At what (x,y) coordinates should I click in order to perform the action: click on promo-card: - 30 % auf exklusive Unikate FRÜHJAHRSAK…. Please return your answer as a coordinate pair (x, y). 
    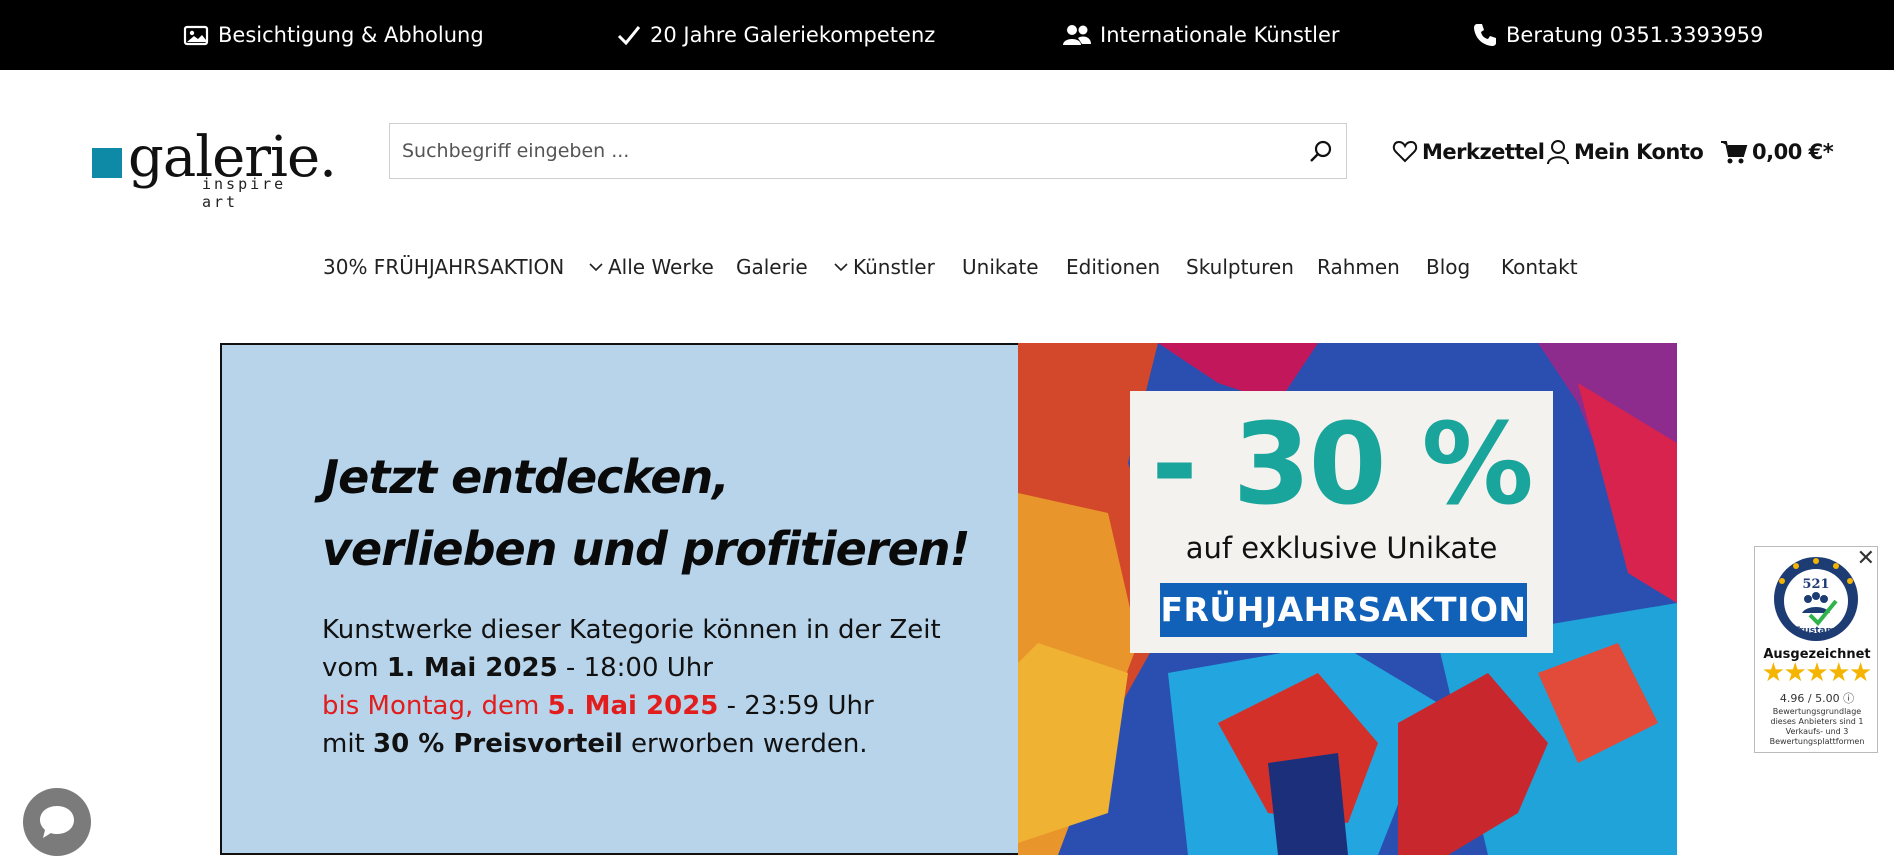
    Looking at the image, I should click on (1341, 522).